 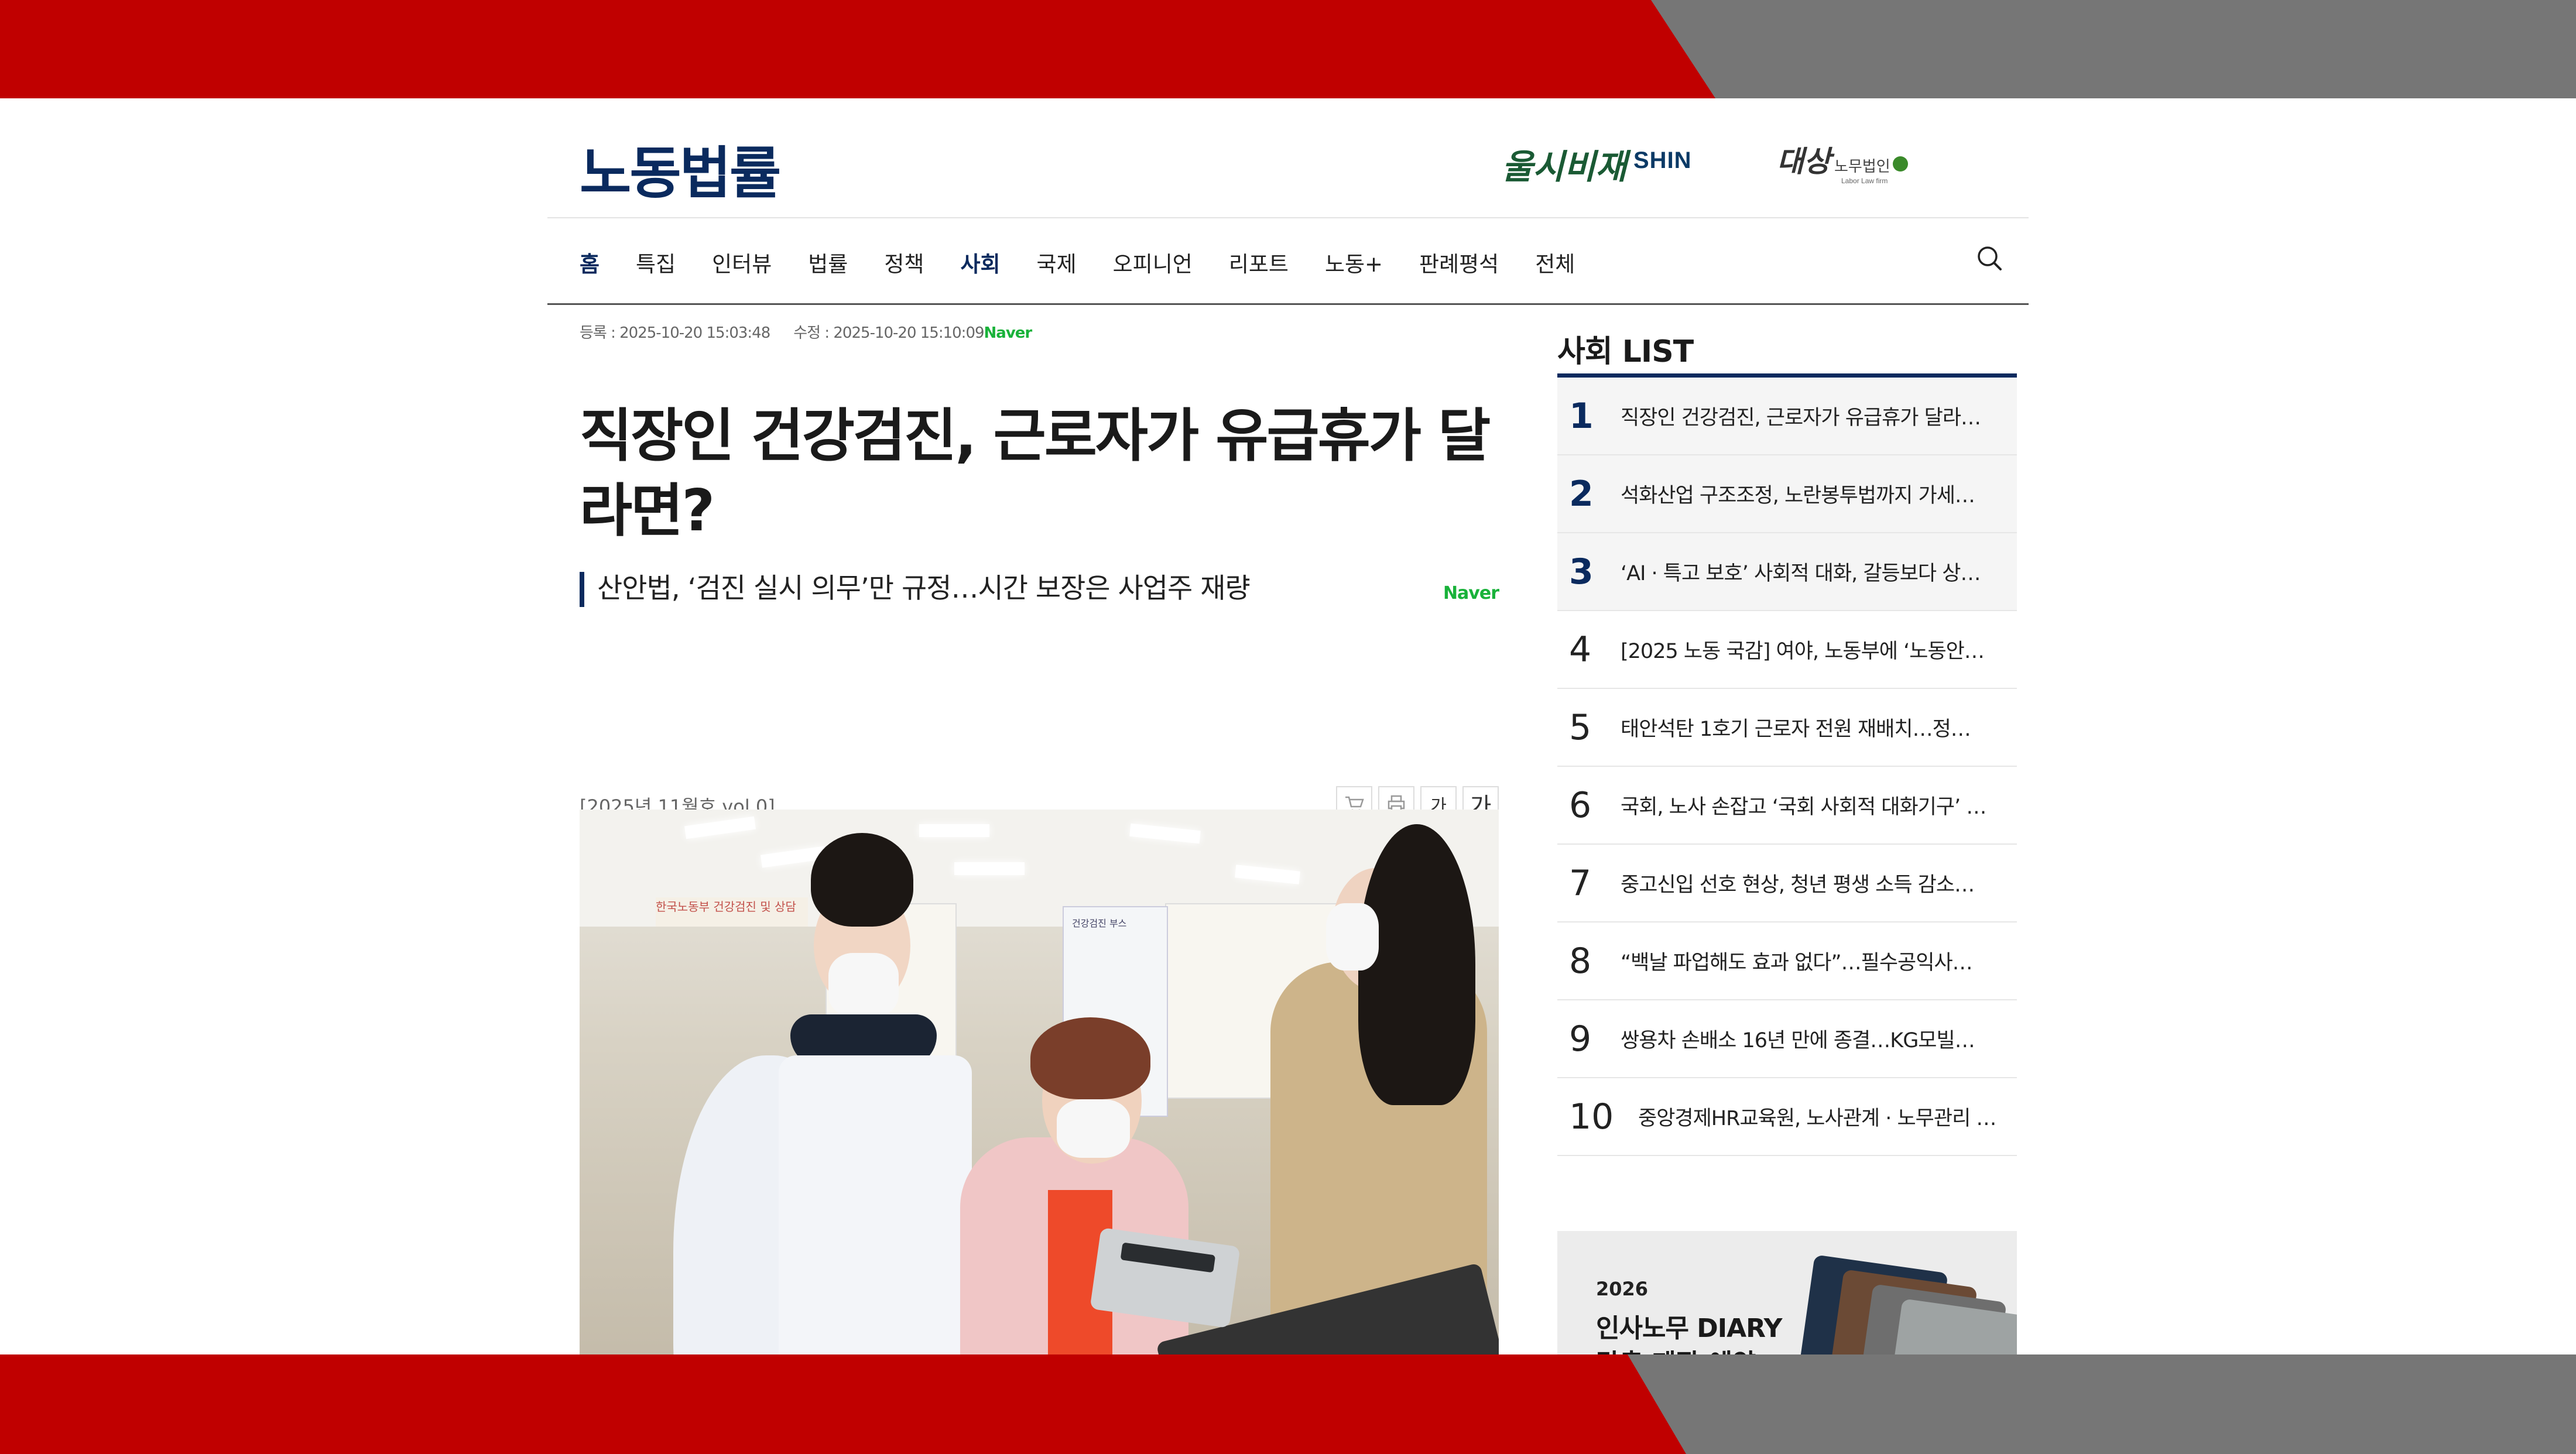 I want to click on photo-hair-middle, so click(x=1090, y=1058).